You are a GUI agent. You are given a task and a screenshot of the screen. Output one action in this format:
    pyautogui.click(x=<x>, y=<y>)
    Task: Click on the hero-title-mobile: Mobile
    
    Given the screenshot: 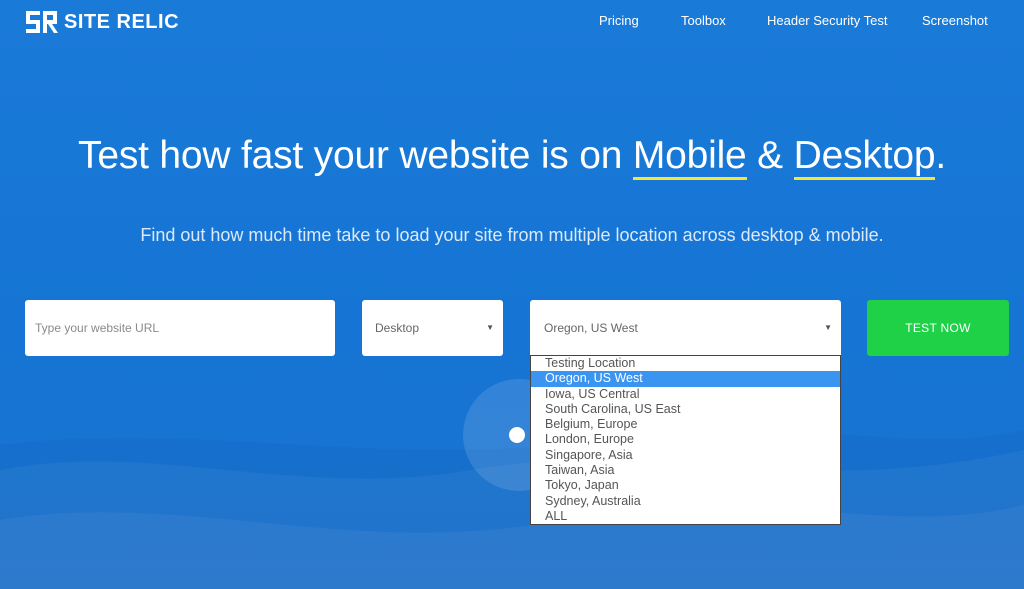 What is the action you would take?
    pyautogui.click(x=689, y=157)
    